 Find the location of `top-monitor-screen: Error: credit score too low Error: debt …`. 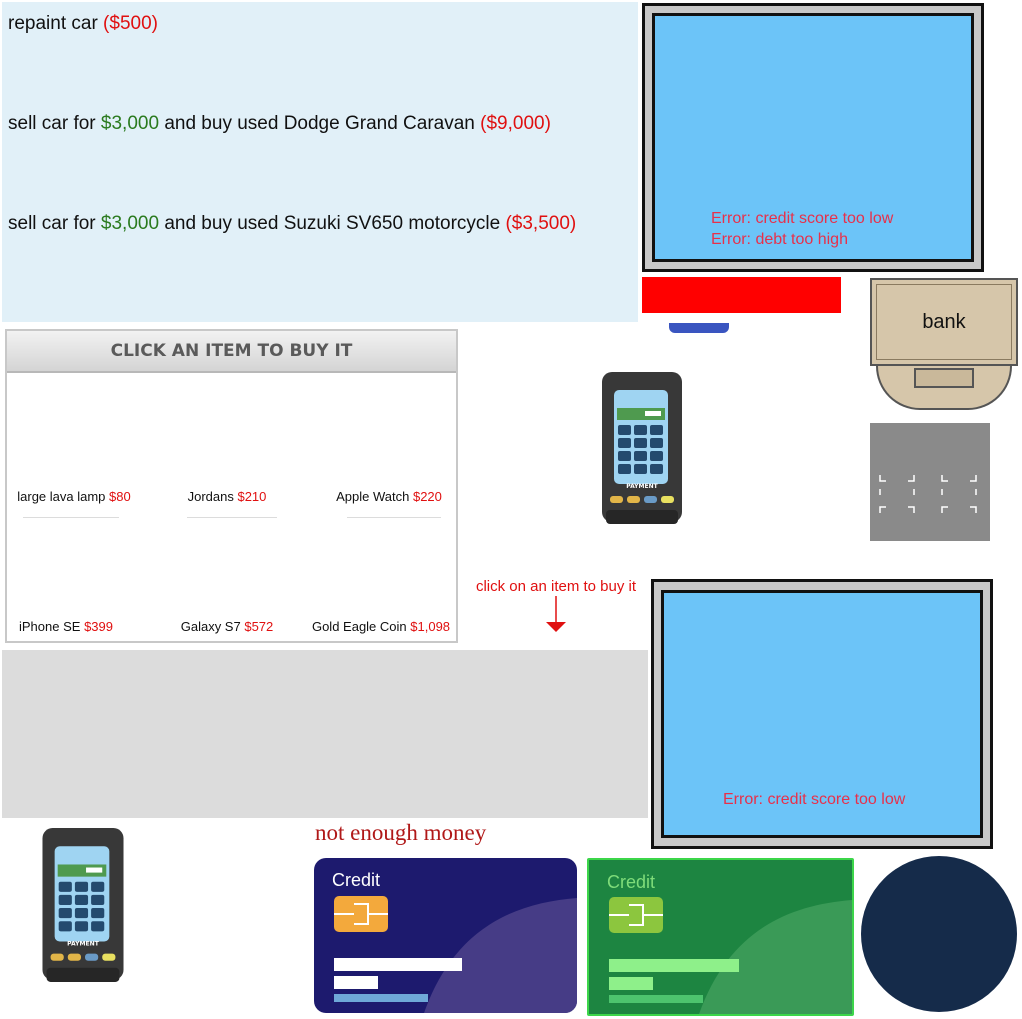

top-monitor-screen: Error: credit score too low Error: debt … is located at coordinates (813, 137).